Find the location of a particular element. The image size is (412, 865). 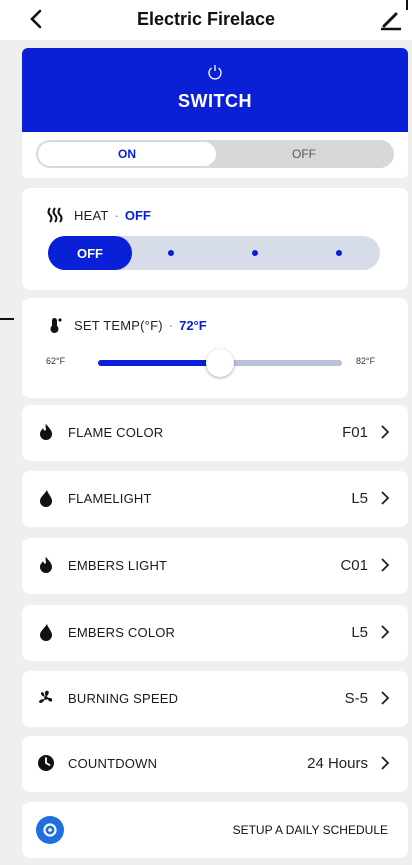

setting-label: FLAME COLOR is located at coordinates (116, 432).